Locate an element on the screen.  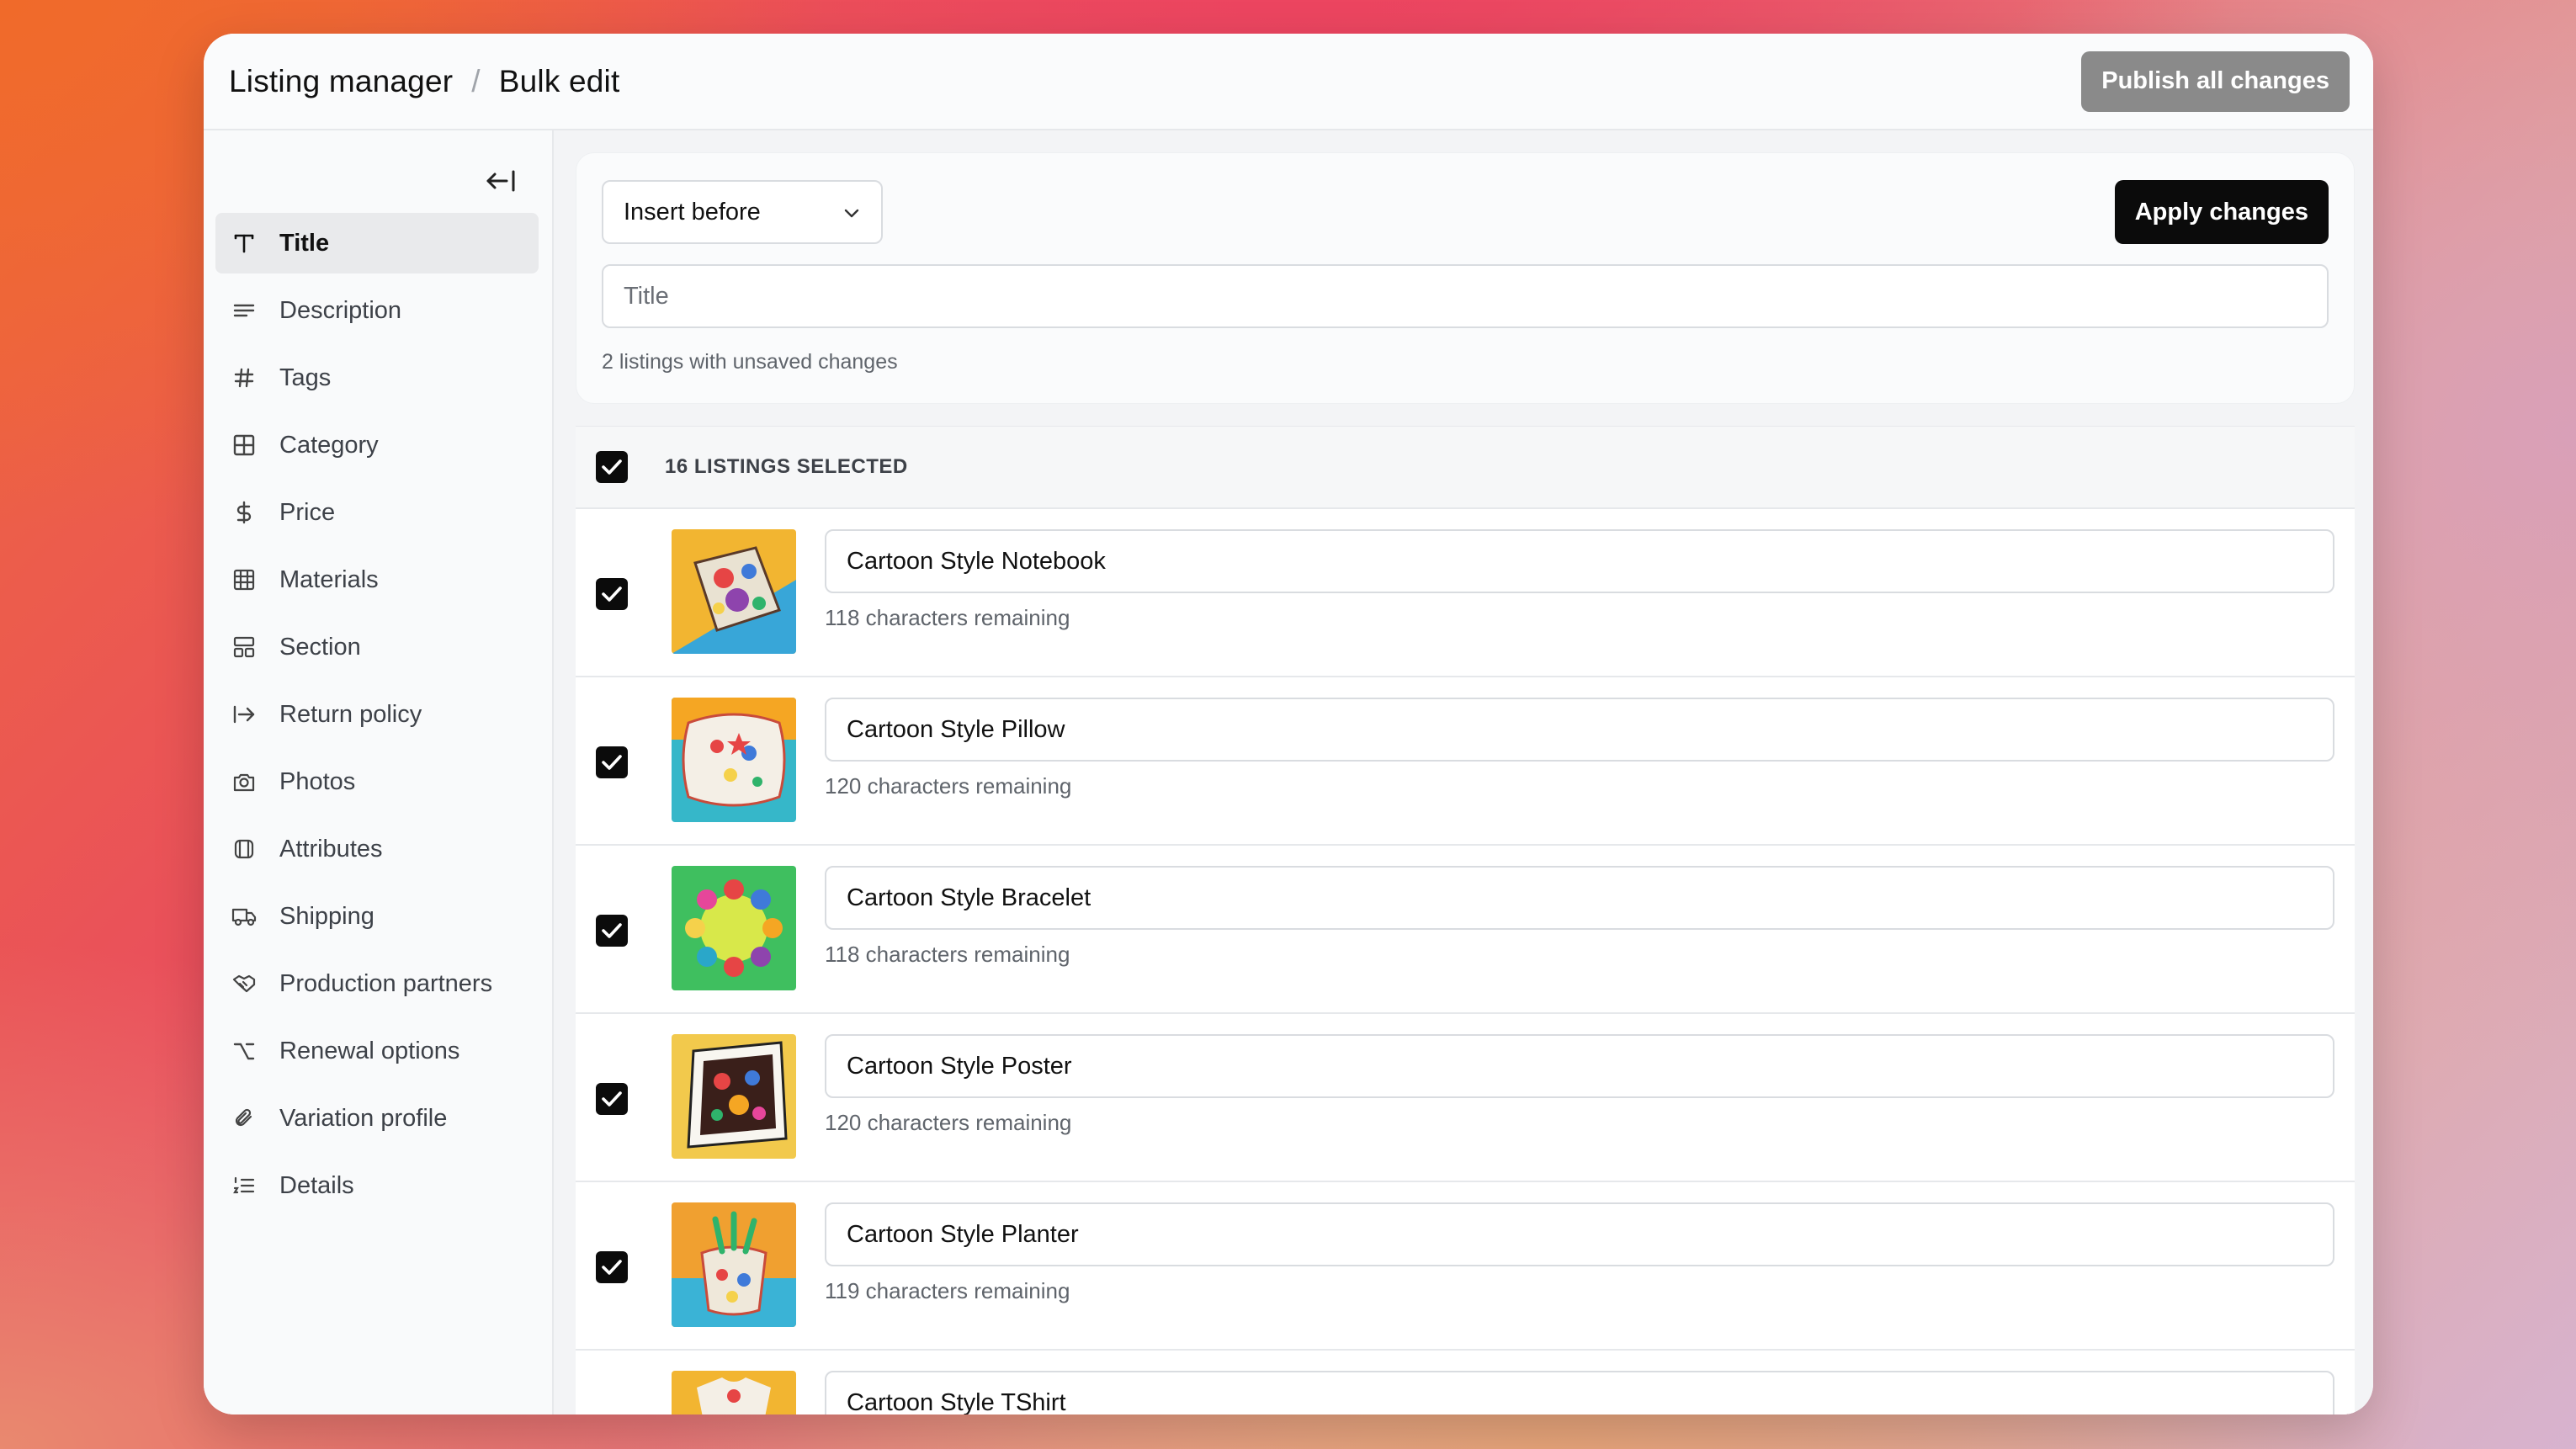
sidebar-item-shipping: Shipping is located at coordinates (377, 916).